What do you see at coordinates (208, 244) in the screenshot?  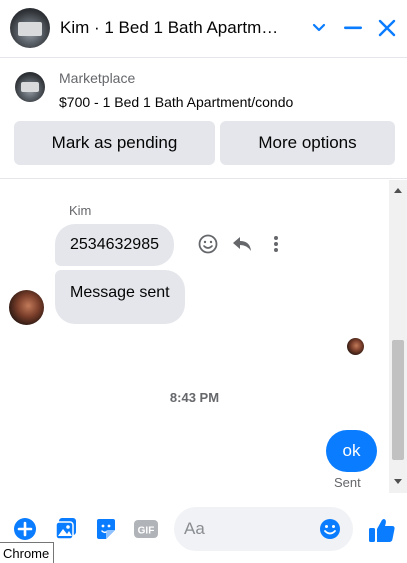 I see `react-emoji-icon` at bounding box center [208, 244].